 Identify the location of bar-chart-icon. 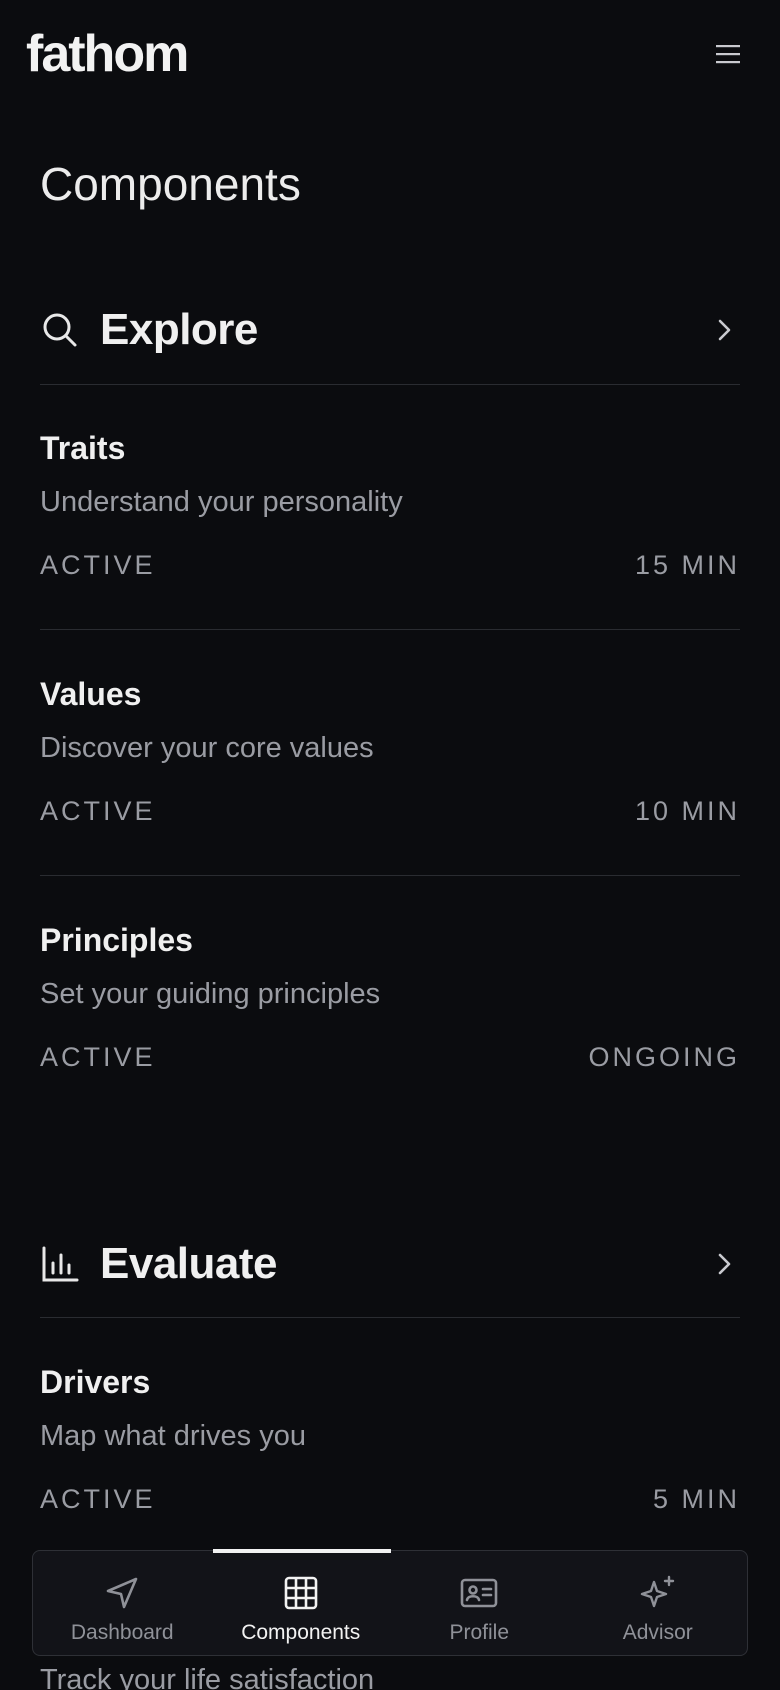
(60, 1264).